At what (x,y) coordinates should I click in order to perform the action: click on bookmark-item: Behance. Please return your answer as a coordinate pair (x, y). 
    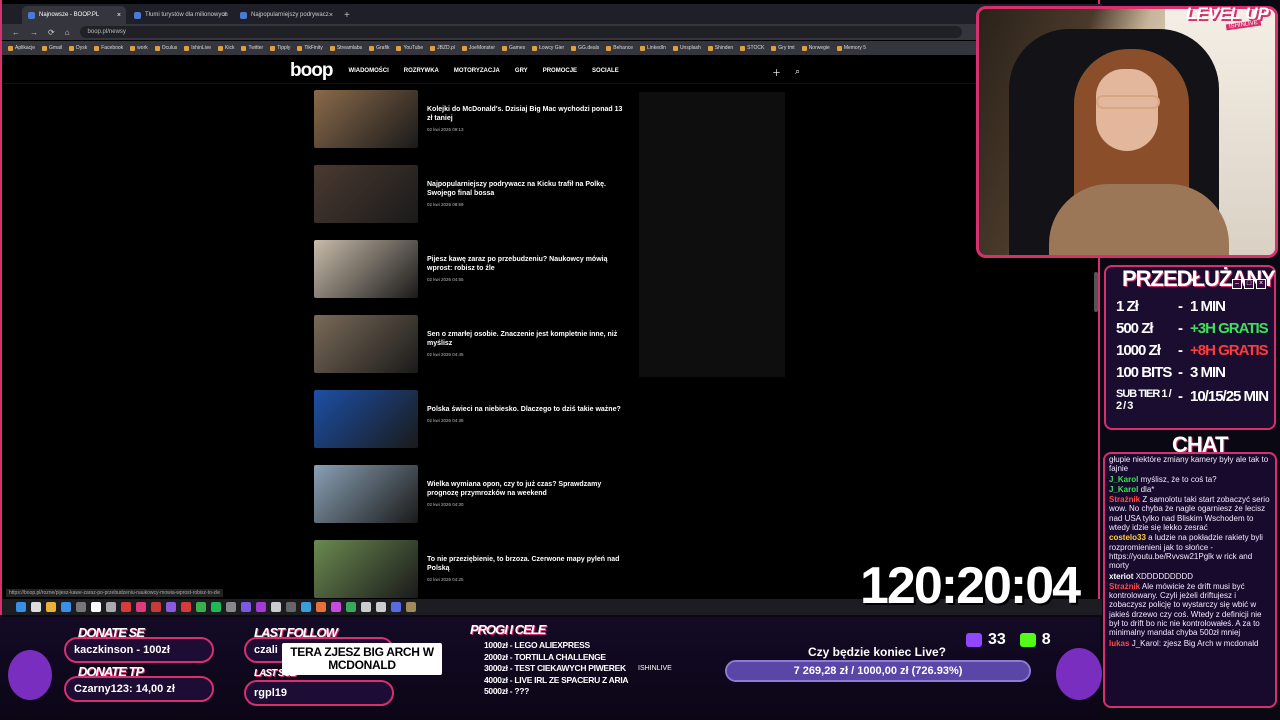
    Looking at the image, I should click on (619, 48).